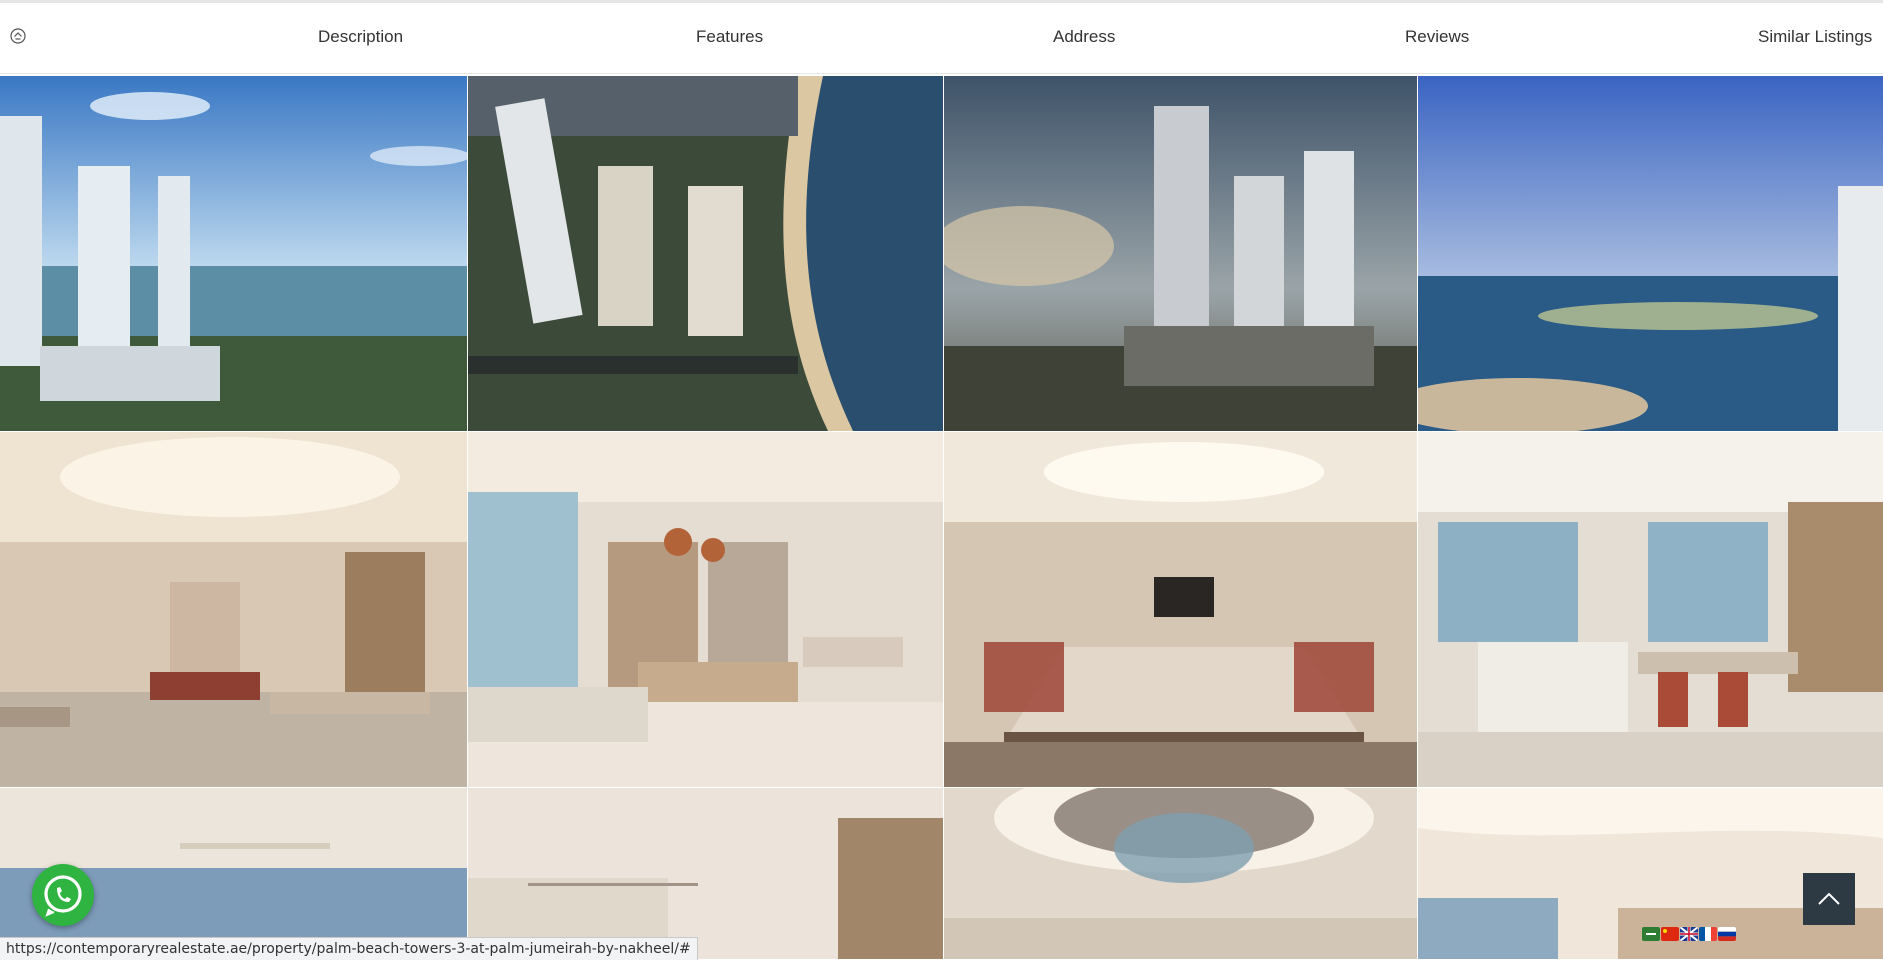 This screenshot has width=1883, height=960. I want to click on gallery-image-palm-island-sea-view, so click(1650, 253).